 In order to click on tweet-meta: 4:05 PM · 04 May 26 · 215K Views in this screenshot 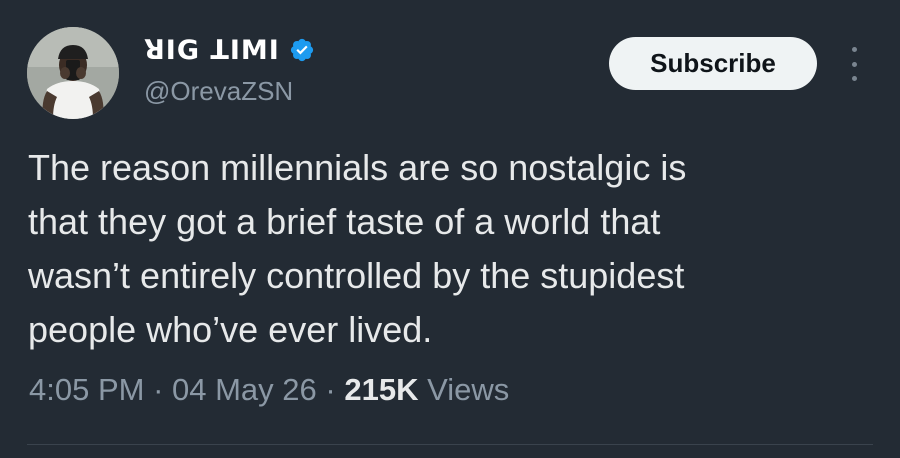, I will do `click(269, 390)`.